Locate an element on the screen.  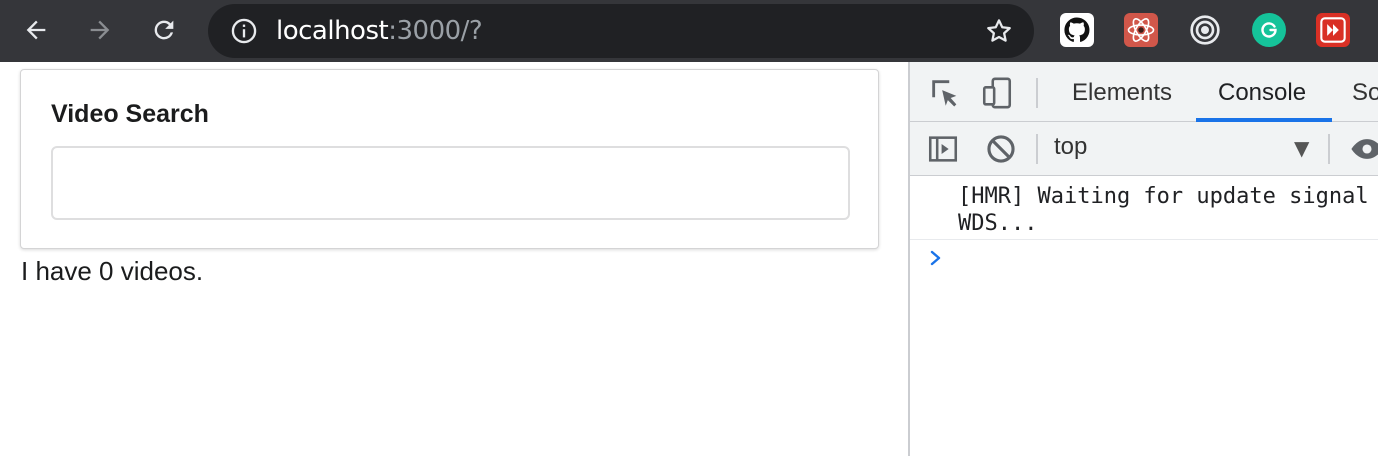
video-search-input is located at coordinates (450, 183).